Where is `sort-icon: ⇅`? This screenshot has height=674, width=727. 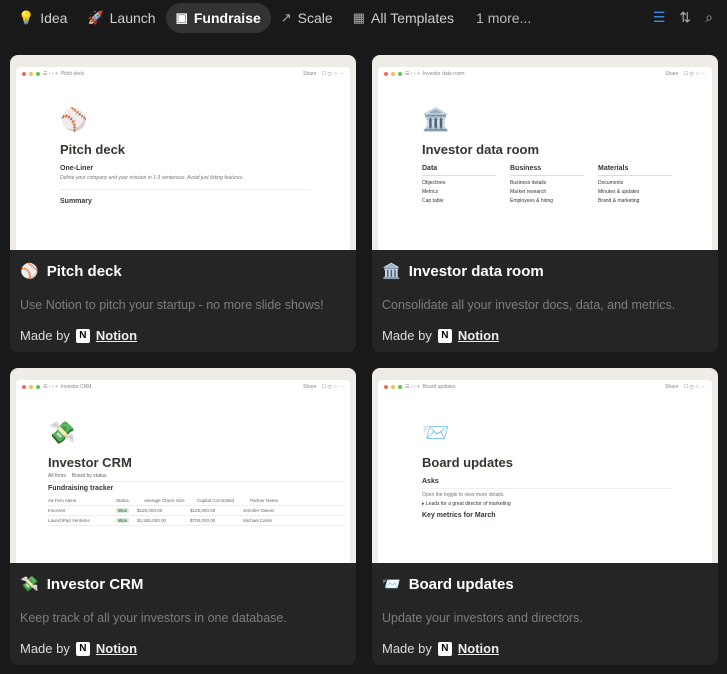
sort-icon: ⇅ is located at coordinates (685, 17).